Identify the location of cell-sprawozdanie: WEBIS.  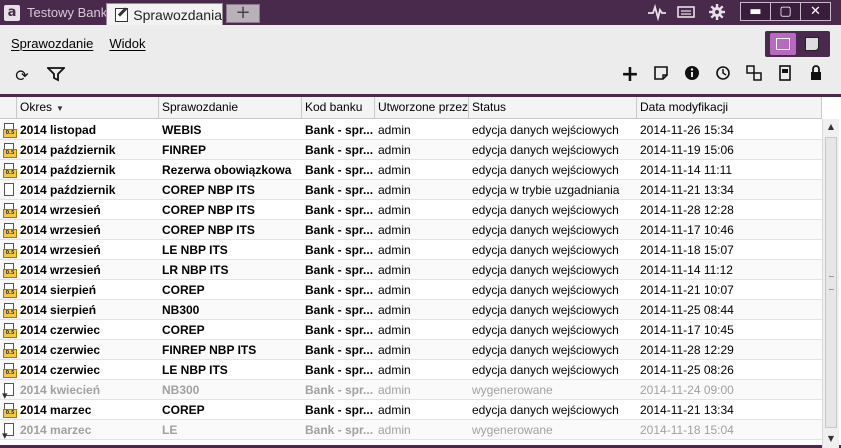
(182, 130).